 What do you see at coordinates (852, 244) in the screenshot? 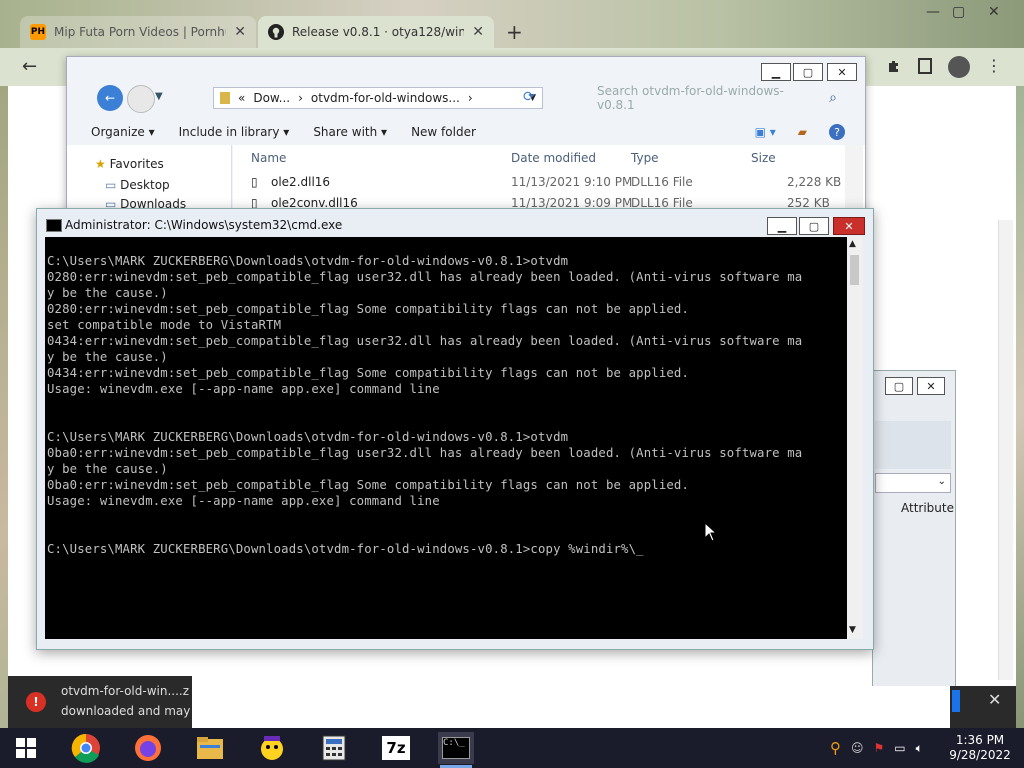
I see `scroll-up-icon: ▲` at bounding box center [852, 244].